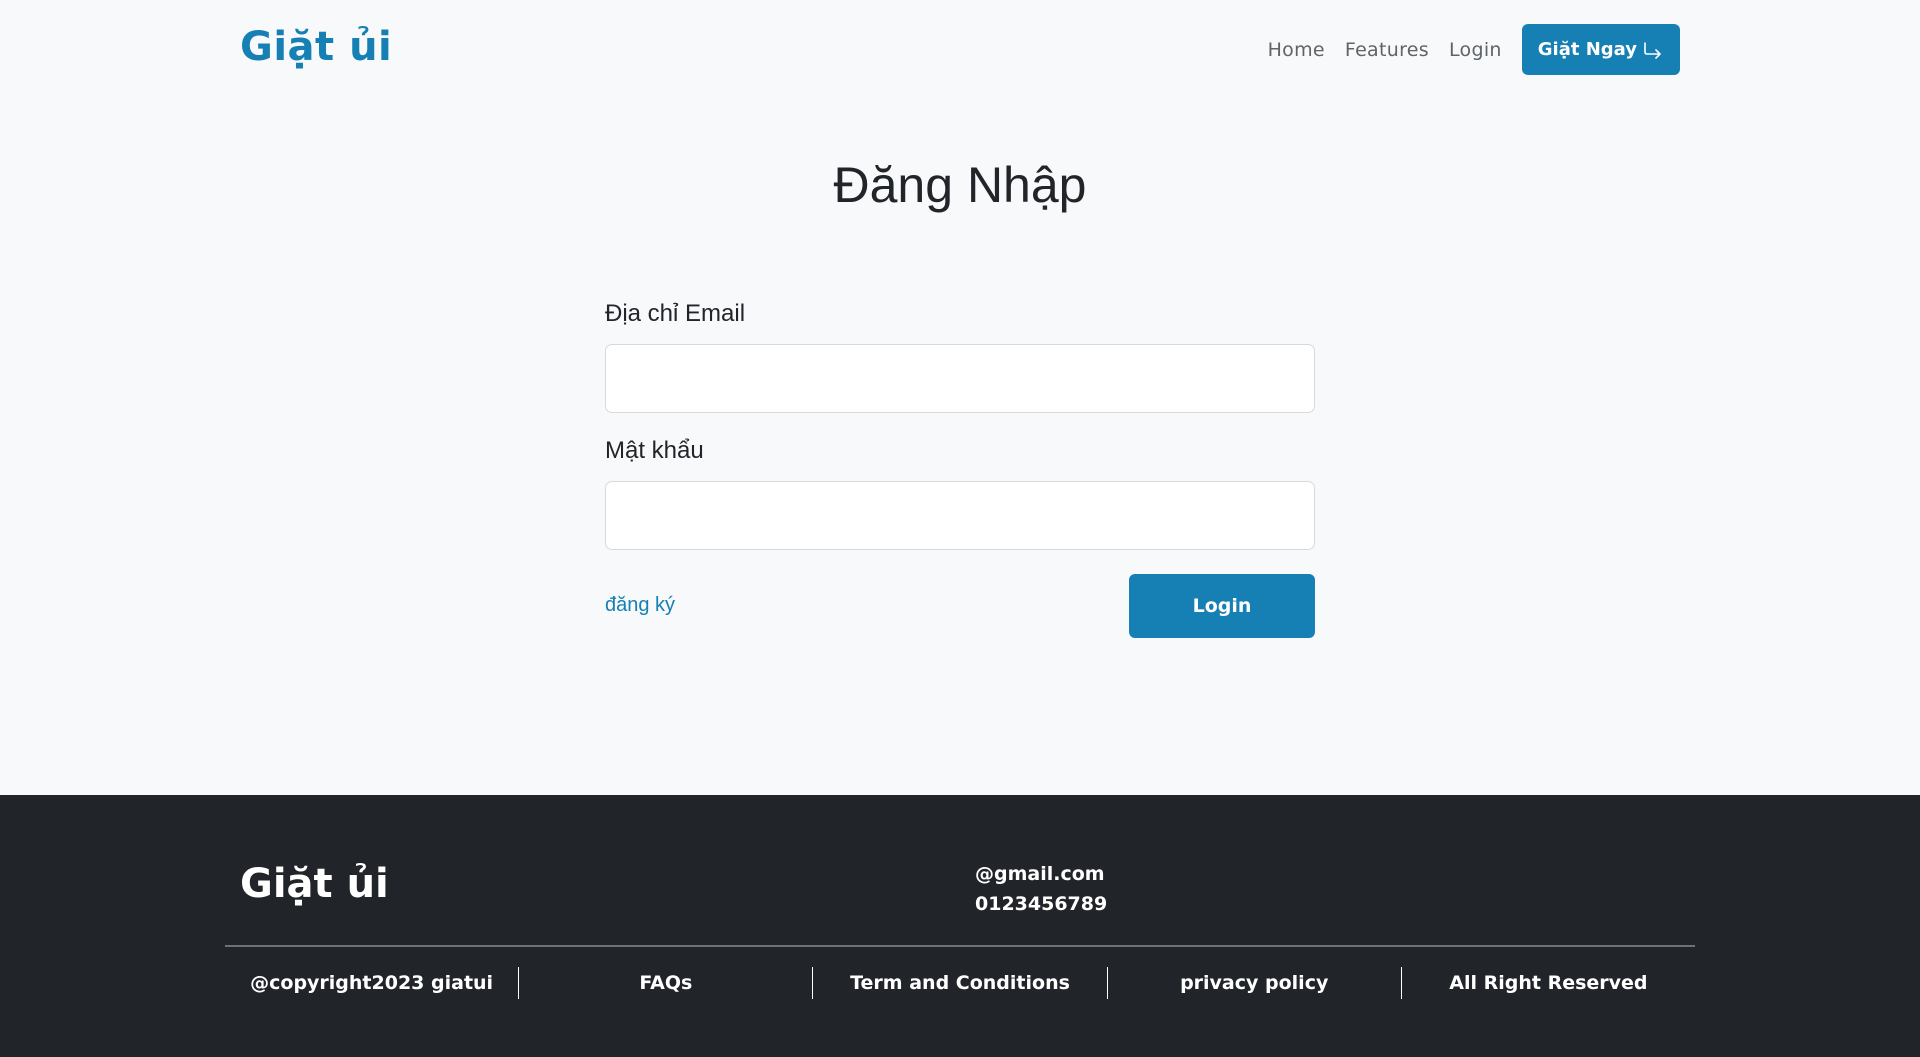 The height and width of the screenshot is (1057, 1920). I want to click on navbar: Giặt ủi Home Features Login Giặt Ngay, so click(960, 51).